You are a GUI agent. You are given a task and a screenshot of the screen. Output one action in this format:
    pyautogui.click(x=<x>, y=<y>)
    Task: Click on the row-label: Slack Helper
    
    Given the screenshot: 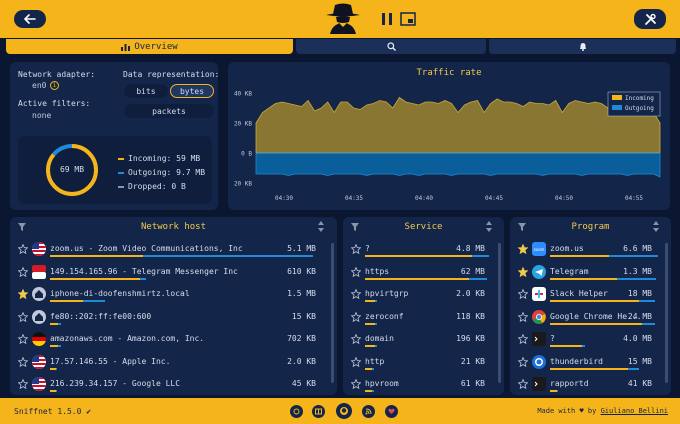 What is the action you would take?
    pyautogui.click(x=579, y=293)
    